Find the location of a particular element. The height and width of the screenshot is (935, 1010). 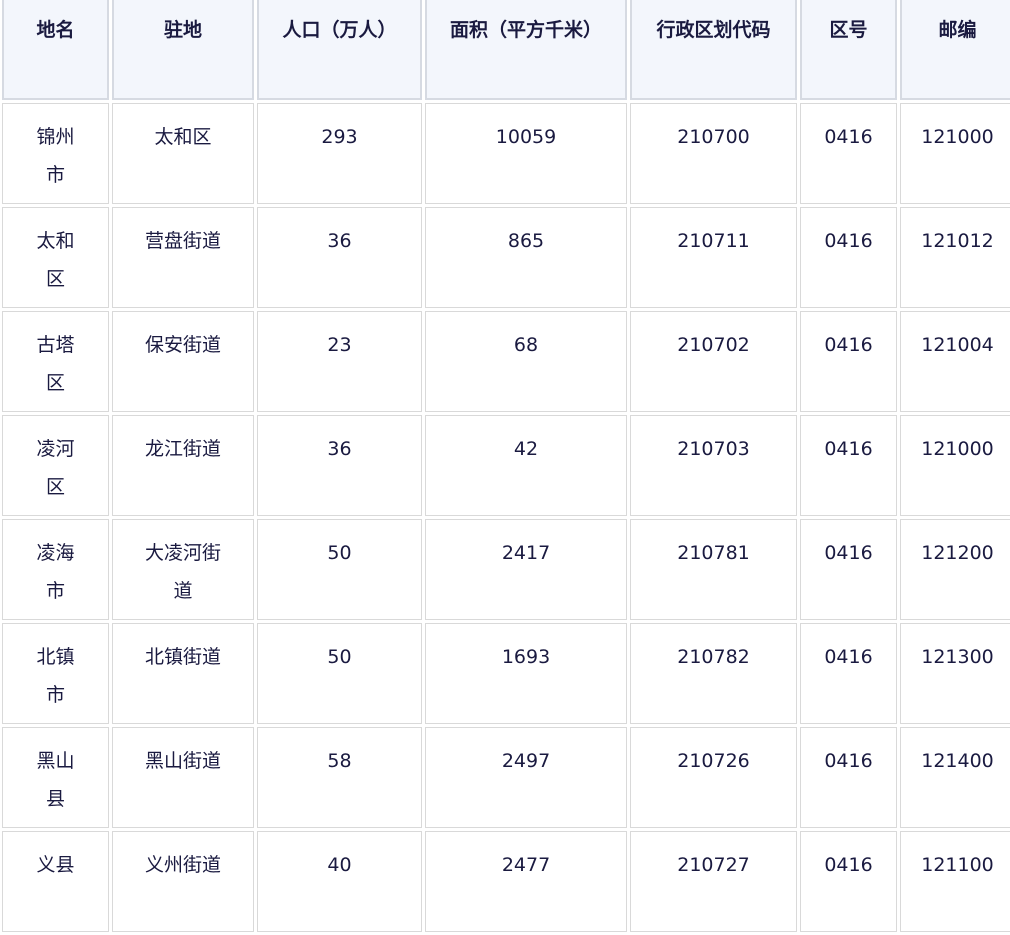

header-row: 地名 驻地 人口（万人） 面积（平方千米） 行政区划代码 区号 邮编 is located at coordinates (506, 50).